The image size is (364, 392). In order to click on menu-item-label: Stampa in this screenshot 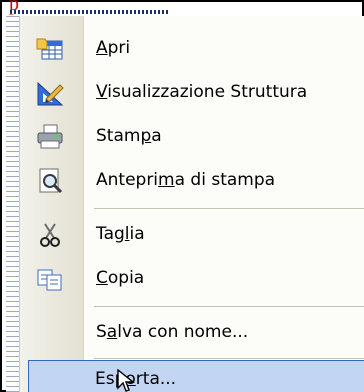, I will do `click(129, 136)`.